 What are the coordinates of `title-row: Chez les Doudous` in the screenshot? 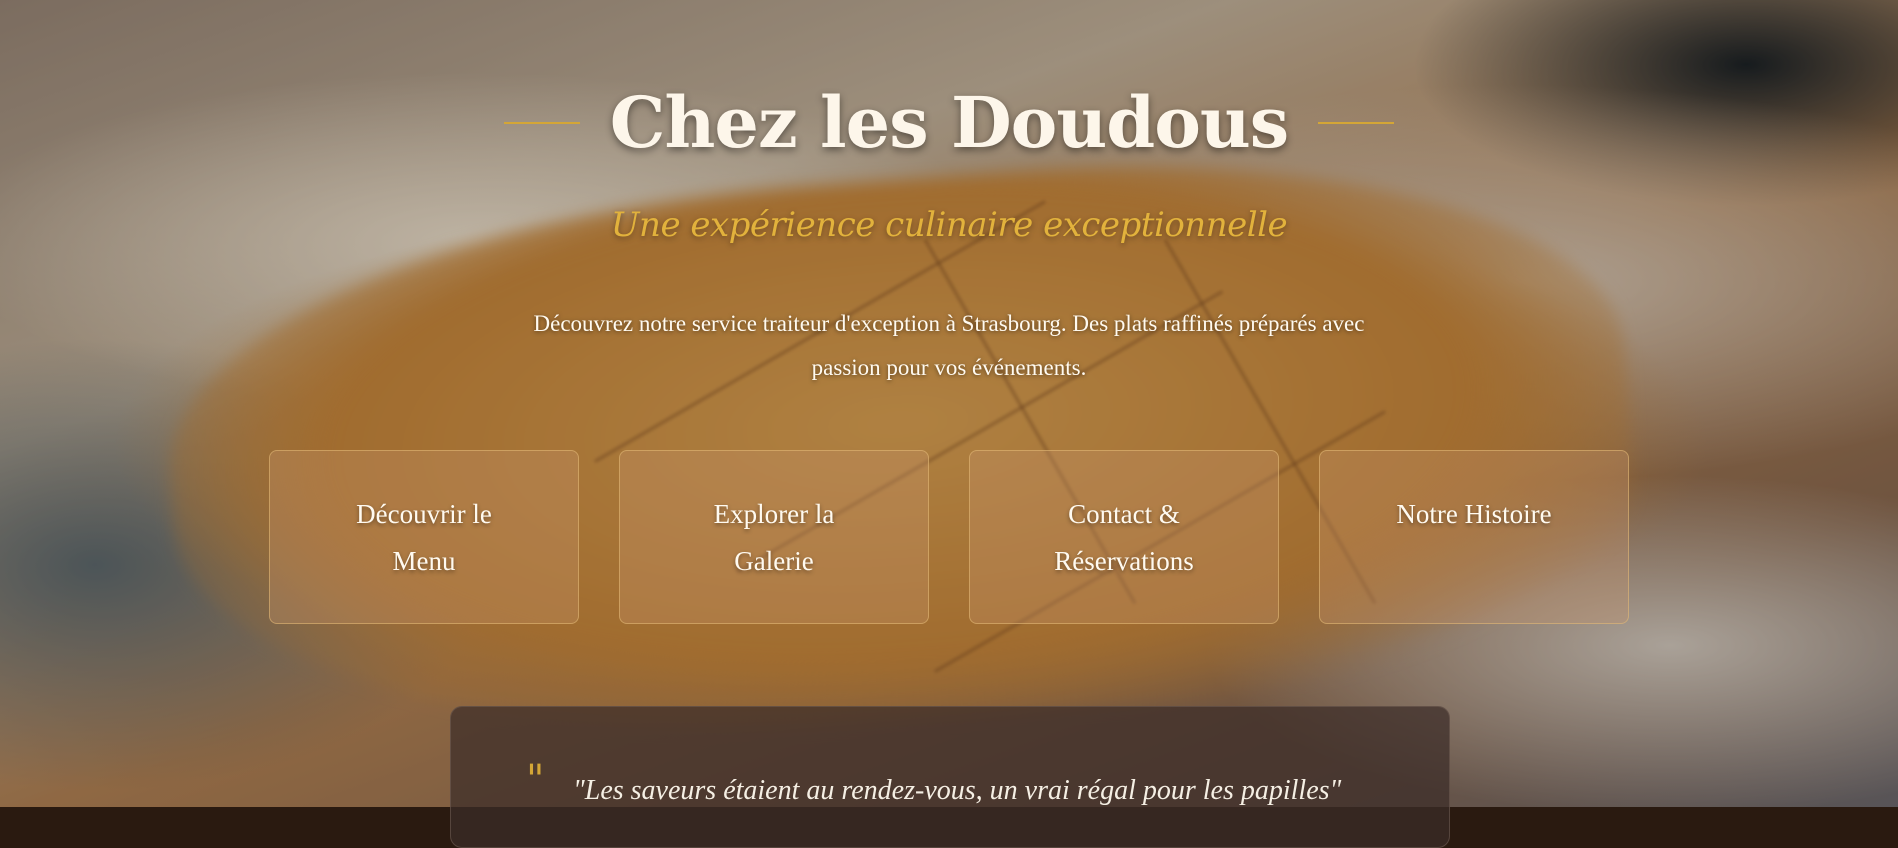 It's located at (949, 123).